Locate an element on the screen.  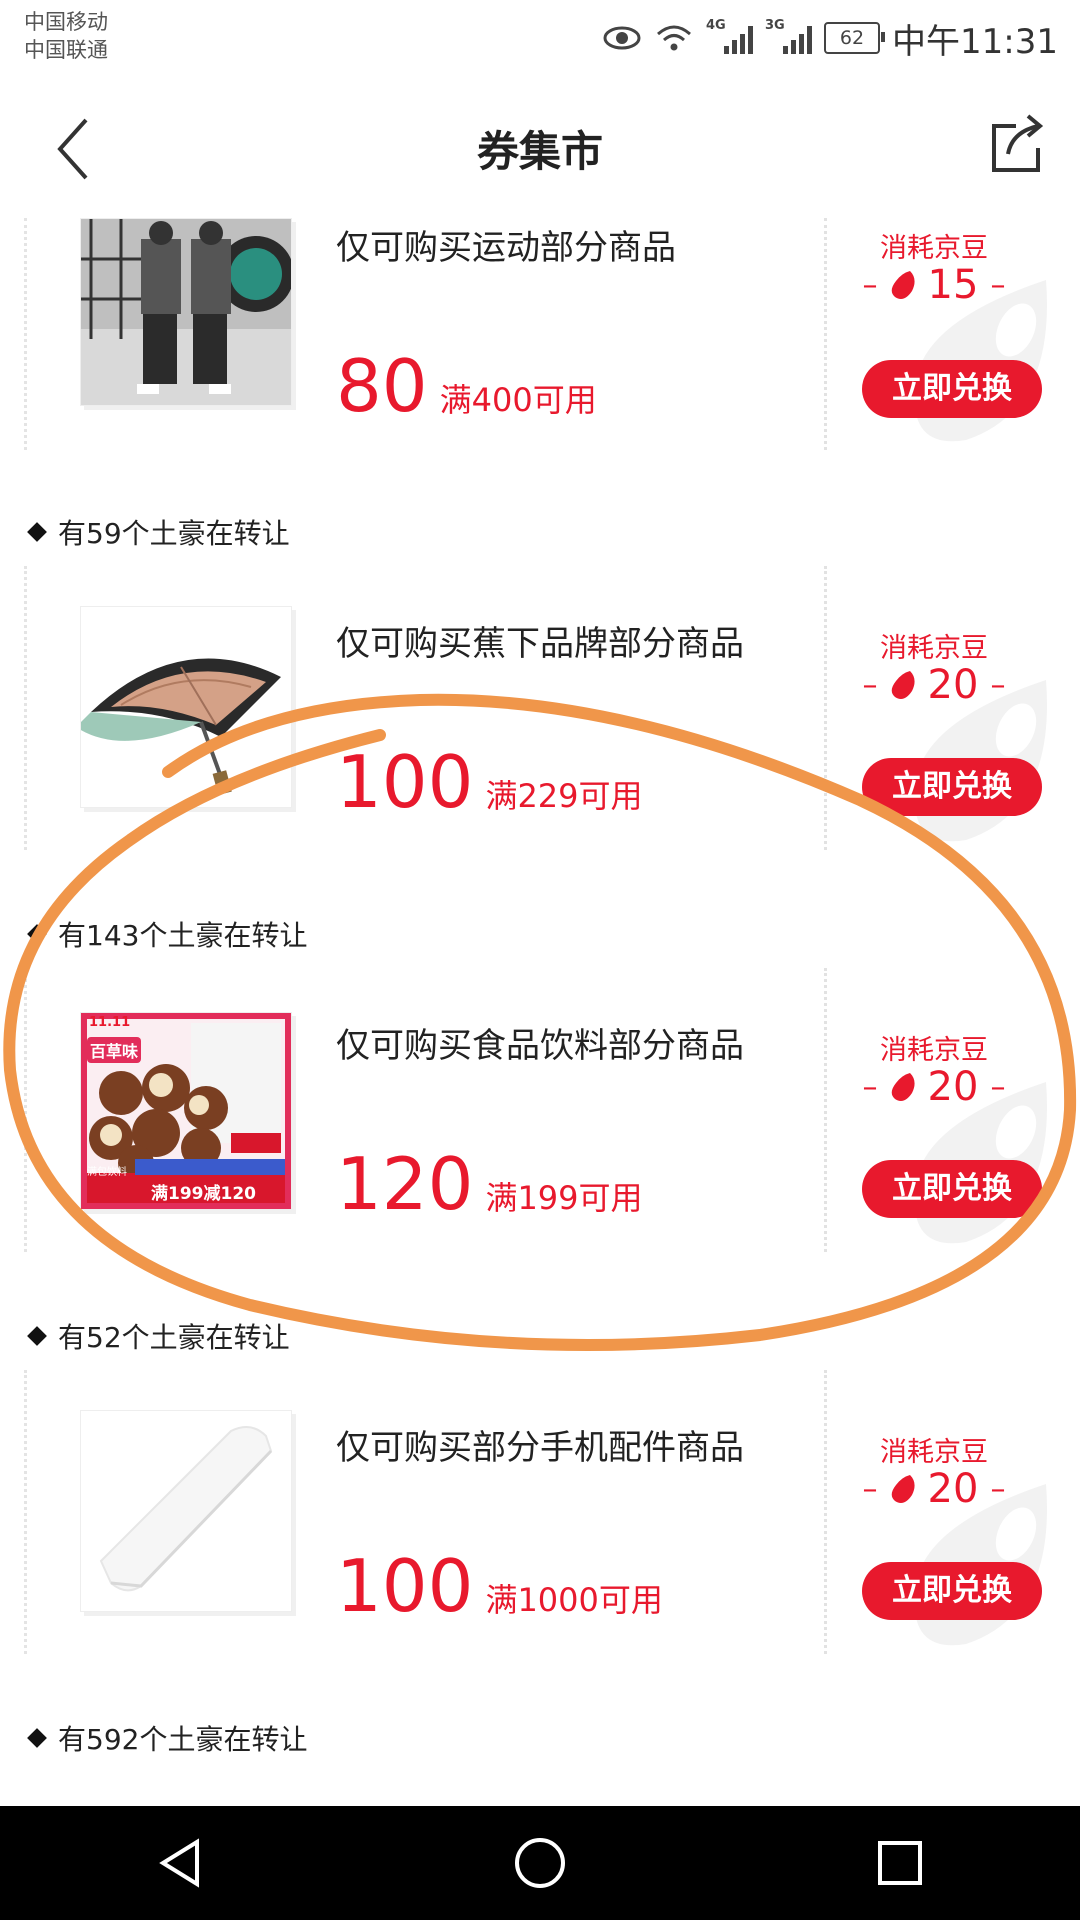
notice-text: 有592个土豪在转让 is located at coordinates (183, 1739).